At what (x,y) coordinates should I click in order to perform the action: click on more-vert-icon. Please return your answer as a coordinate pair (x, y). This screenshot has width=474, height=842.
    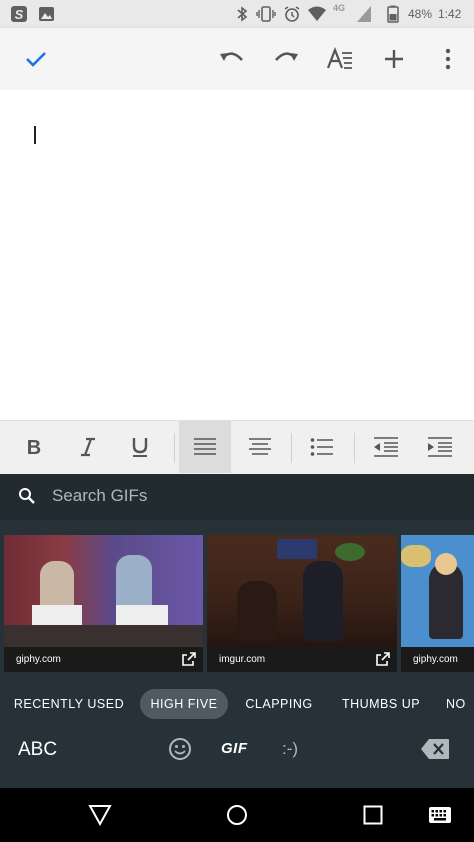
    Looking at the image, I should click on (448, 59).